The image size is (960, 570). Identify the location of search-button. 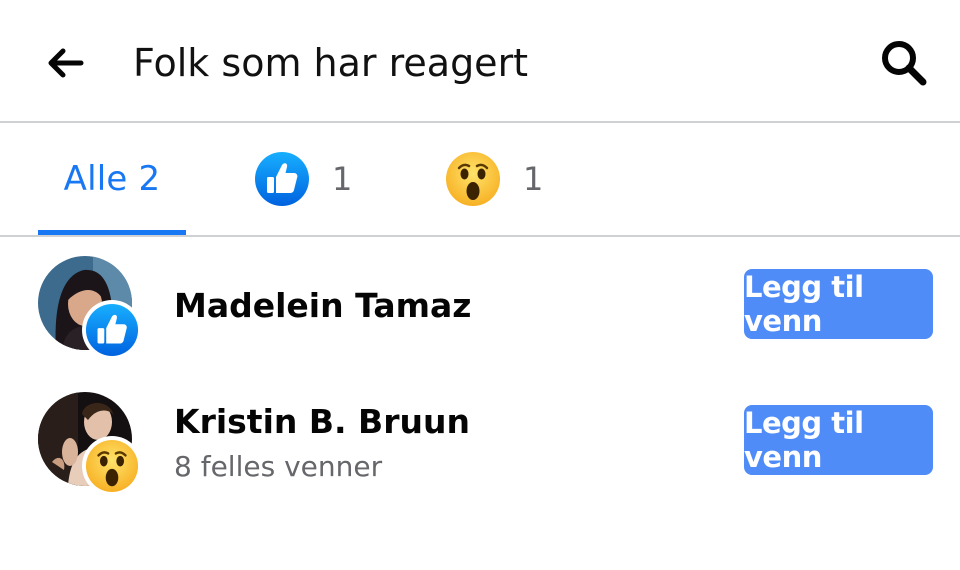
(904, 63).